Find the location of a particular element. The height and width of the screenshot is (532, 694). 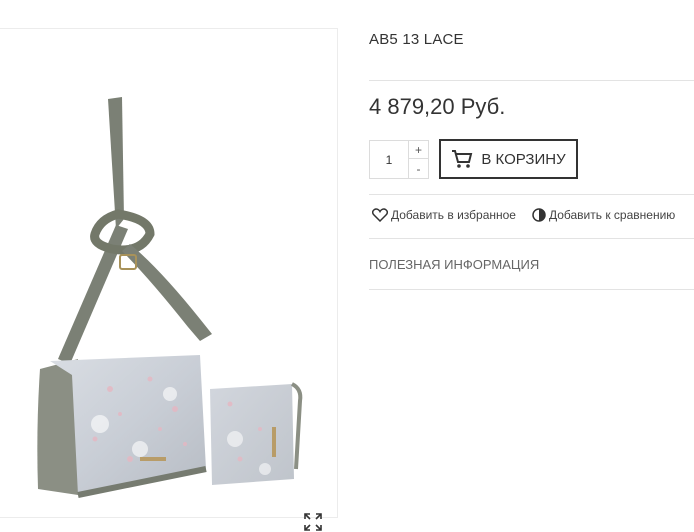

quantity-increase-button: + is located at coordinates (418, 150).